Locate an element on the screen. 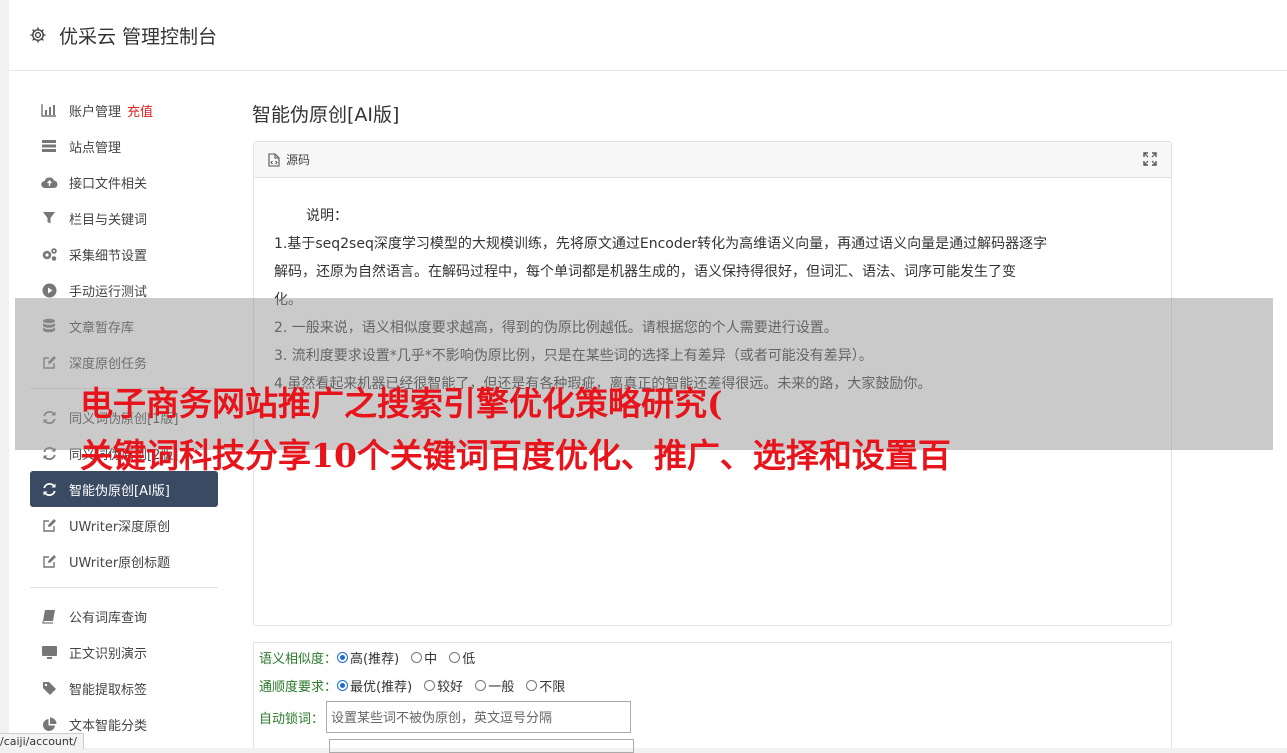 Image resolution: width=1287 pixels, height=753 pixels. app-title: 优采云 管理控制台 is located at coordinates (138, 36).